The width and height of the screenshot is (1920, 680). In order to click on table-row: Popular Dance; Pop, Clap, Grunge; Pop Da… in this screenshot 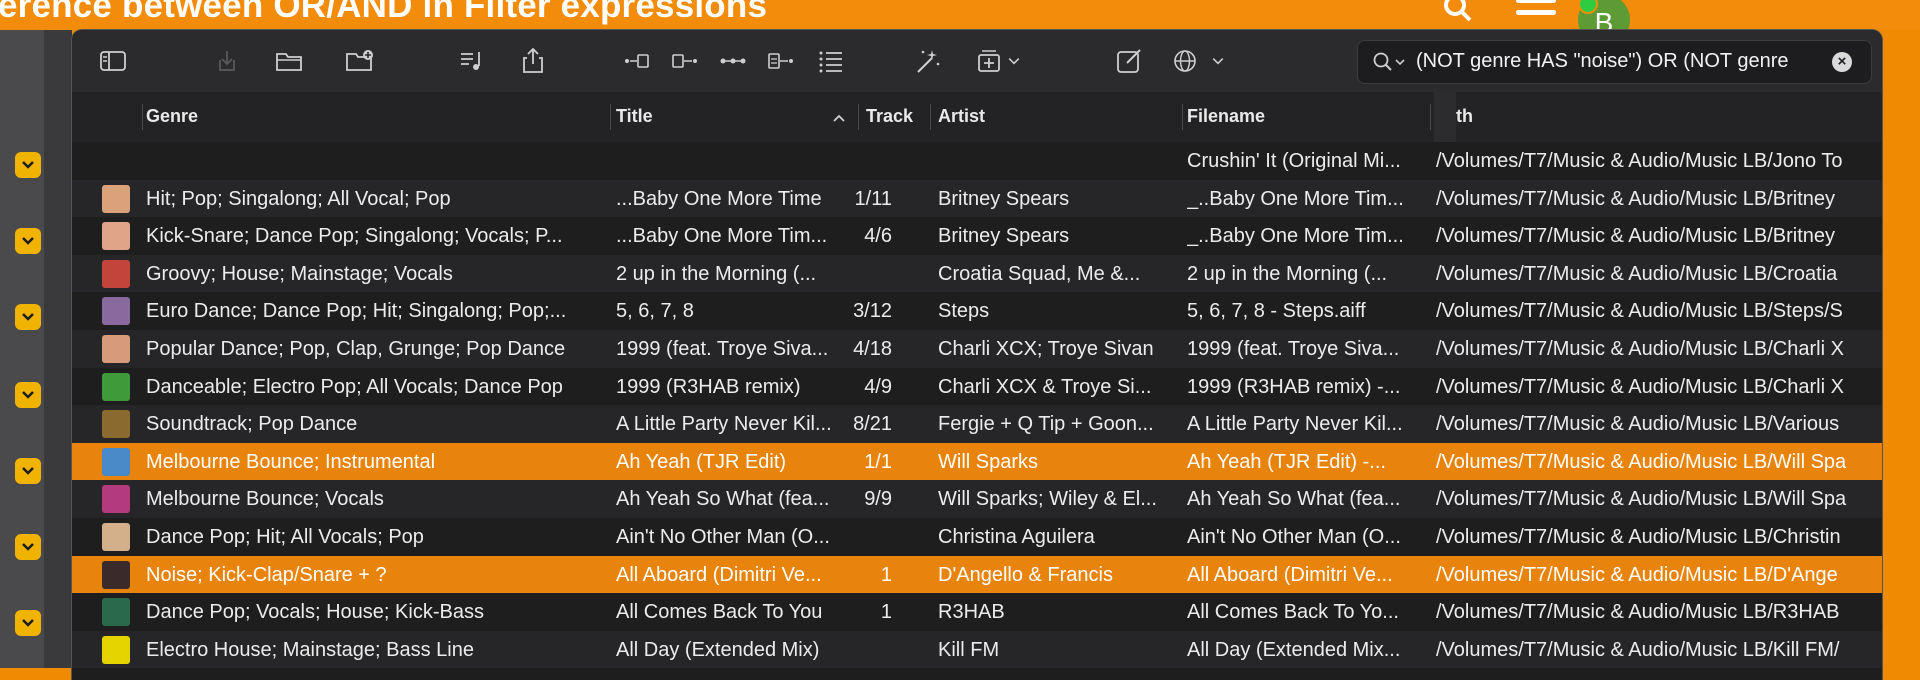, I will do `click(977, 348)`.